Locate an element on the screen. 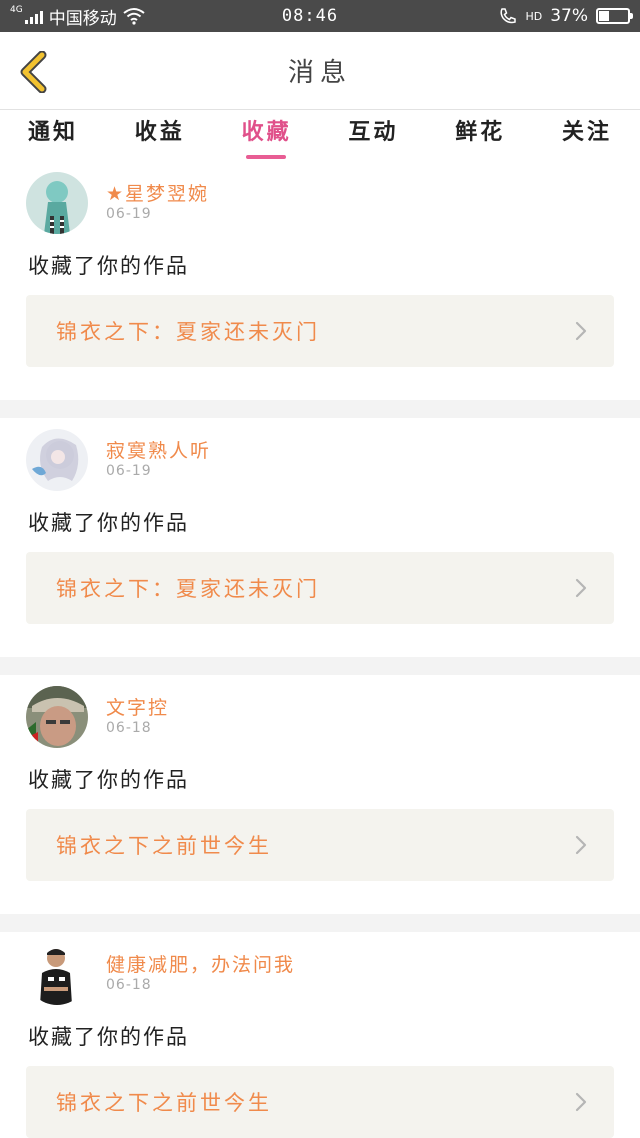  page-title: 消息 is located at coordinates (319, 73).